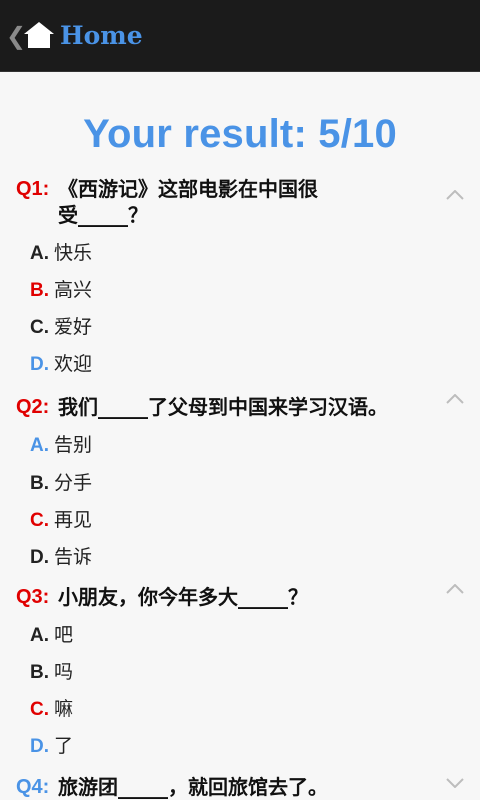  What do you see at coordinates (73, 253) in the screenshot?
I see `option-text: 快乐` at bounding box center [73, 253].